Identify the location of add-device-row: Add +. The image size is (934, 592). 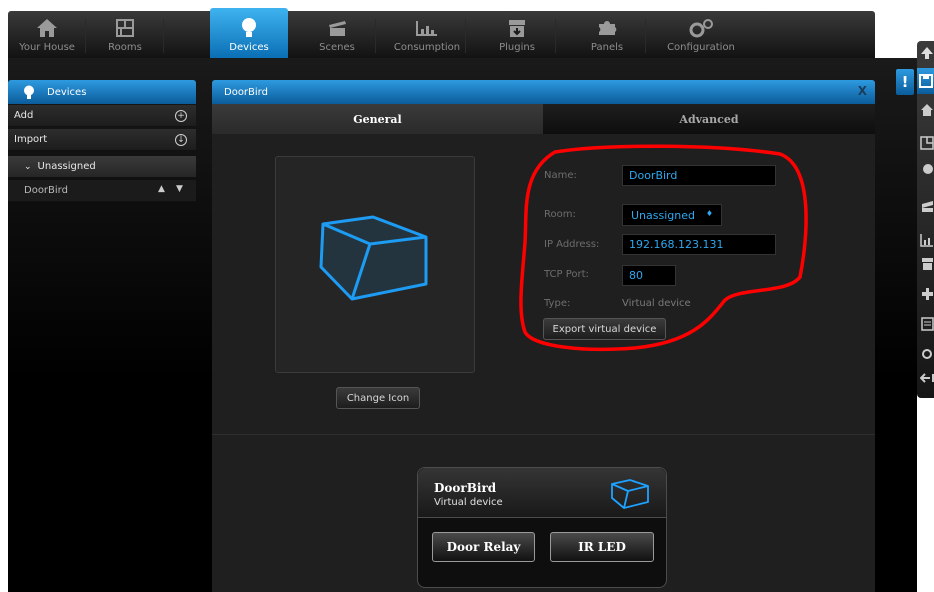
(102, 116).